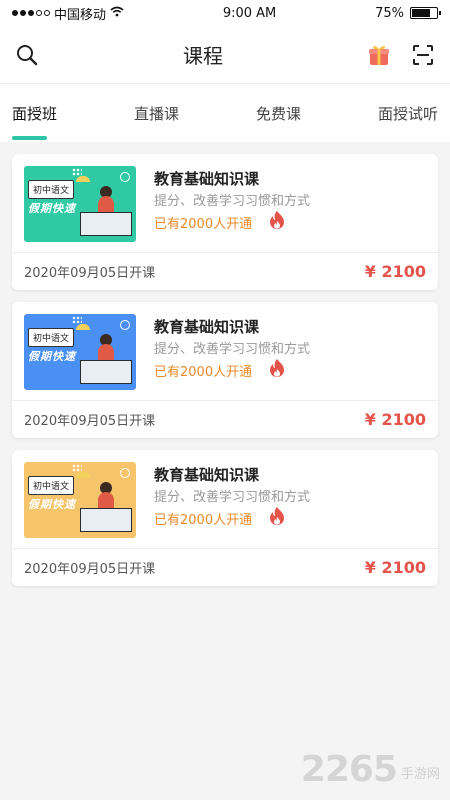 This screenshot has width=450, height=800. I want to click on battery-icon, so click(425, 13).